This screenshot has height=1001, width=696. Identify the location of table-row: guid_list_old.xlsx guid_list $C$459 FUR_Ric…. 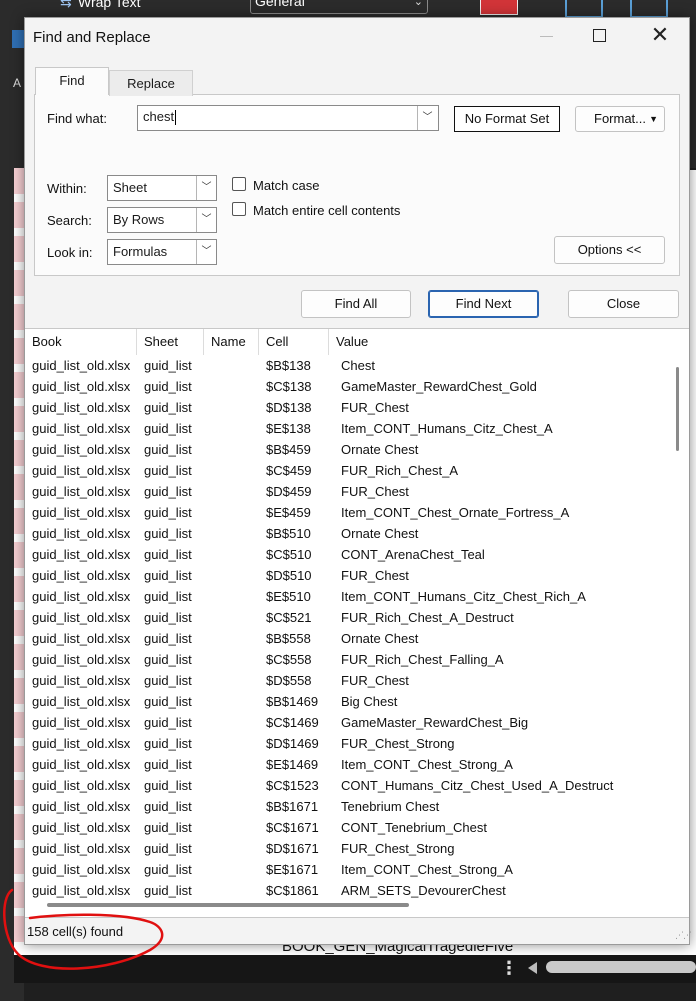
(350, 470).